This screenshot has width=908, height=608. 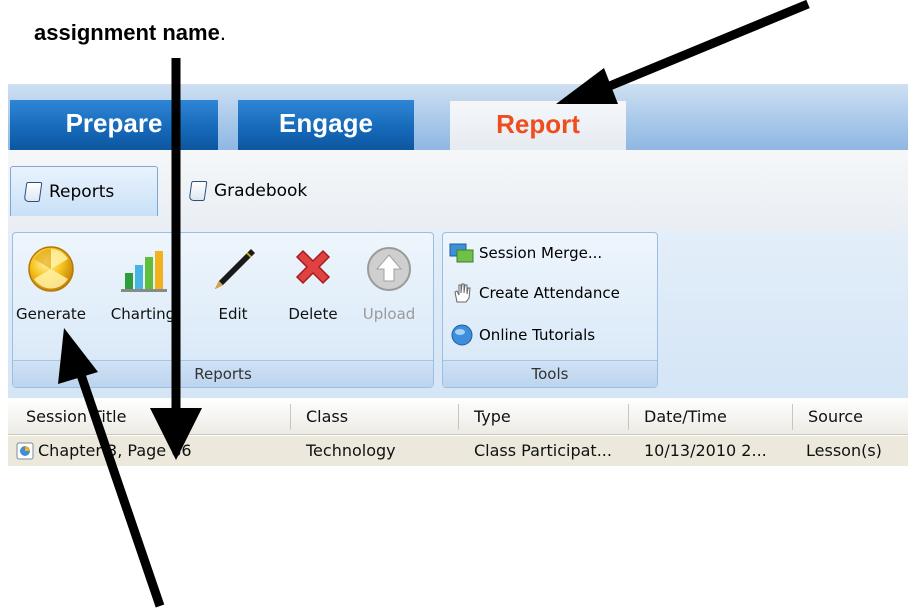 I want to click on cell-class: Technology, so click(x=351, y=450).